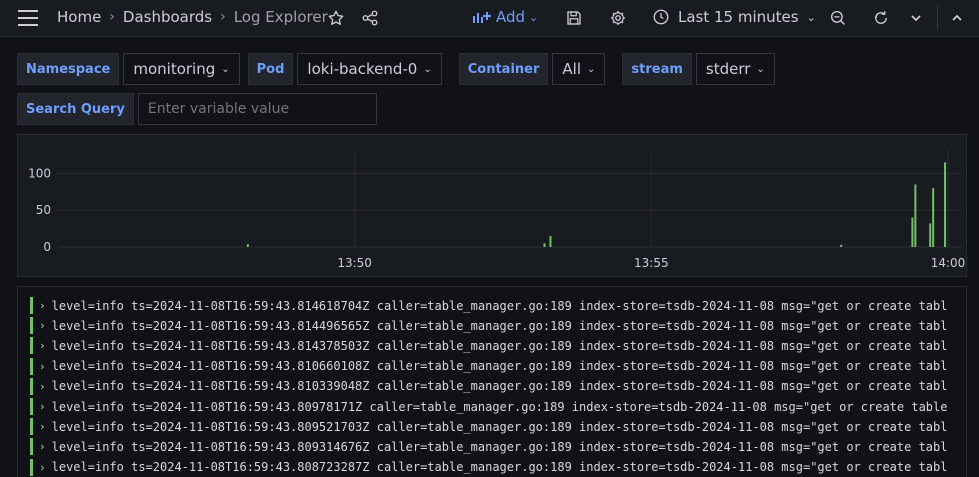  What do you see at coordinates (370, 18) in the screenshot?
I see `share-icon` at bounding box center [370, 18].